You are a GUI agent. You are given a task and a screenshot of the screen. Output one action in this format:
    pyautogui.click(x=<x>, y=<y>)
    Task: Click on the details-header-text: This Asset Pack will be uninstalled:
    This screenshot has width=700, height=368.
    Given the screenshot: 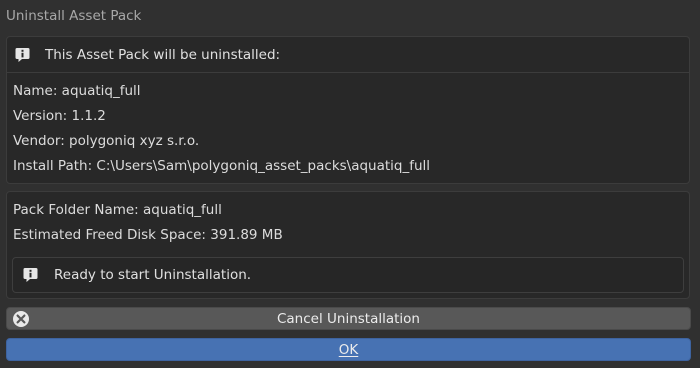 What is the action you would take?
    pyautogui.click(x=163, y=54)
    